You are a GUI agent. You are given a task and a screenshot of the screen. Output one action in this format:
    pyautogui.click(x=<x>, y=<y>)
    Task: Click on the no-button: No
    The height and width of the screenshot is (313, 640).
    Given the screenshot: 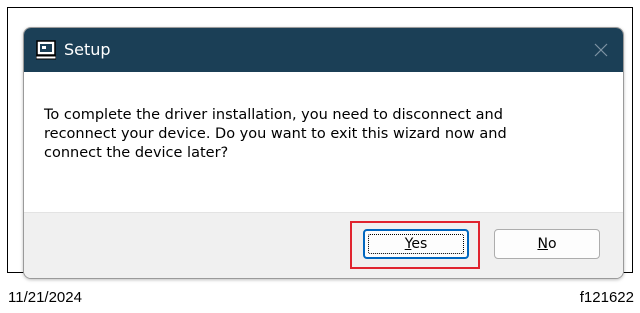 What is the action you would take?
    pyautogui.click(x=547, y=244)
    